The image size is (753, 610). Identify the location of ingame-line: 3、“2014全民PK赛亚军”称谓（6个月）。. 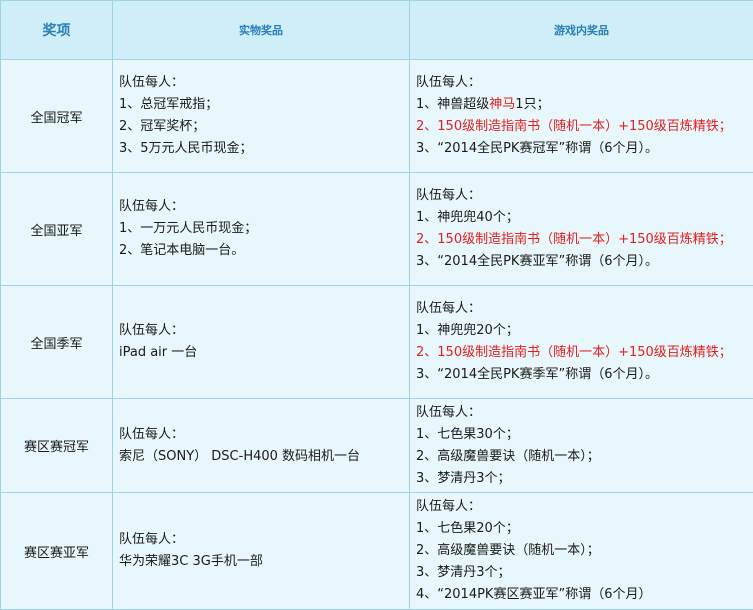
(583, 262).